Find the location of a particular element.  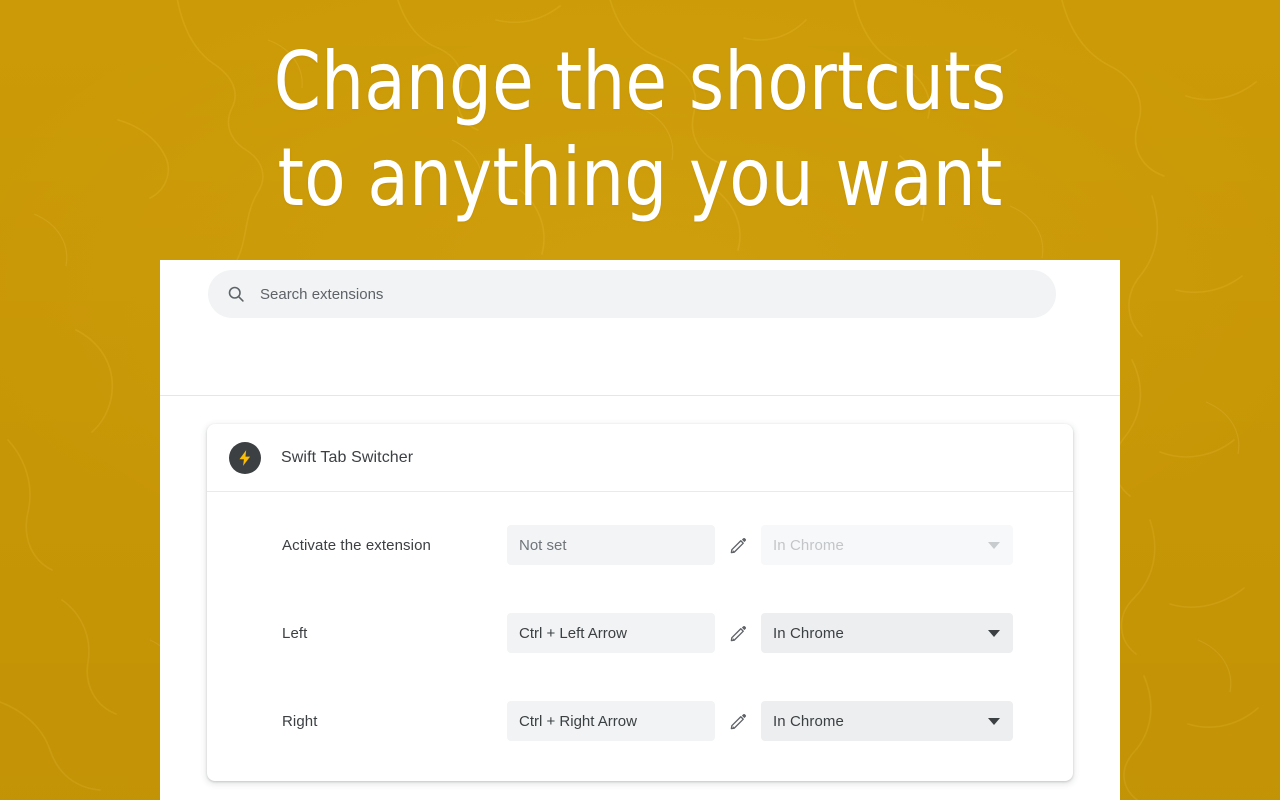

shortcut-row: Left In Chrome is located at coordinates (640, 633).